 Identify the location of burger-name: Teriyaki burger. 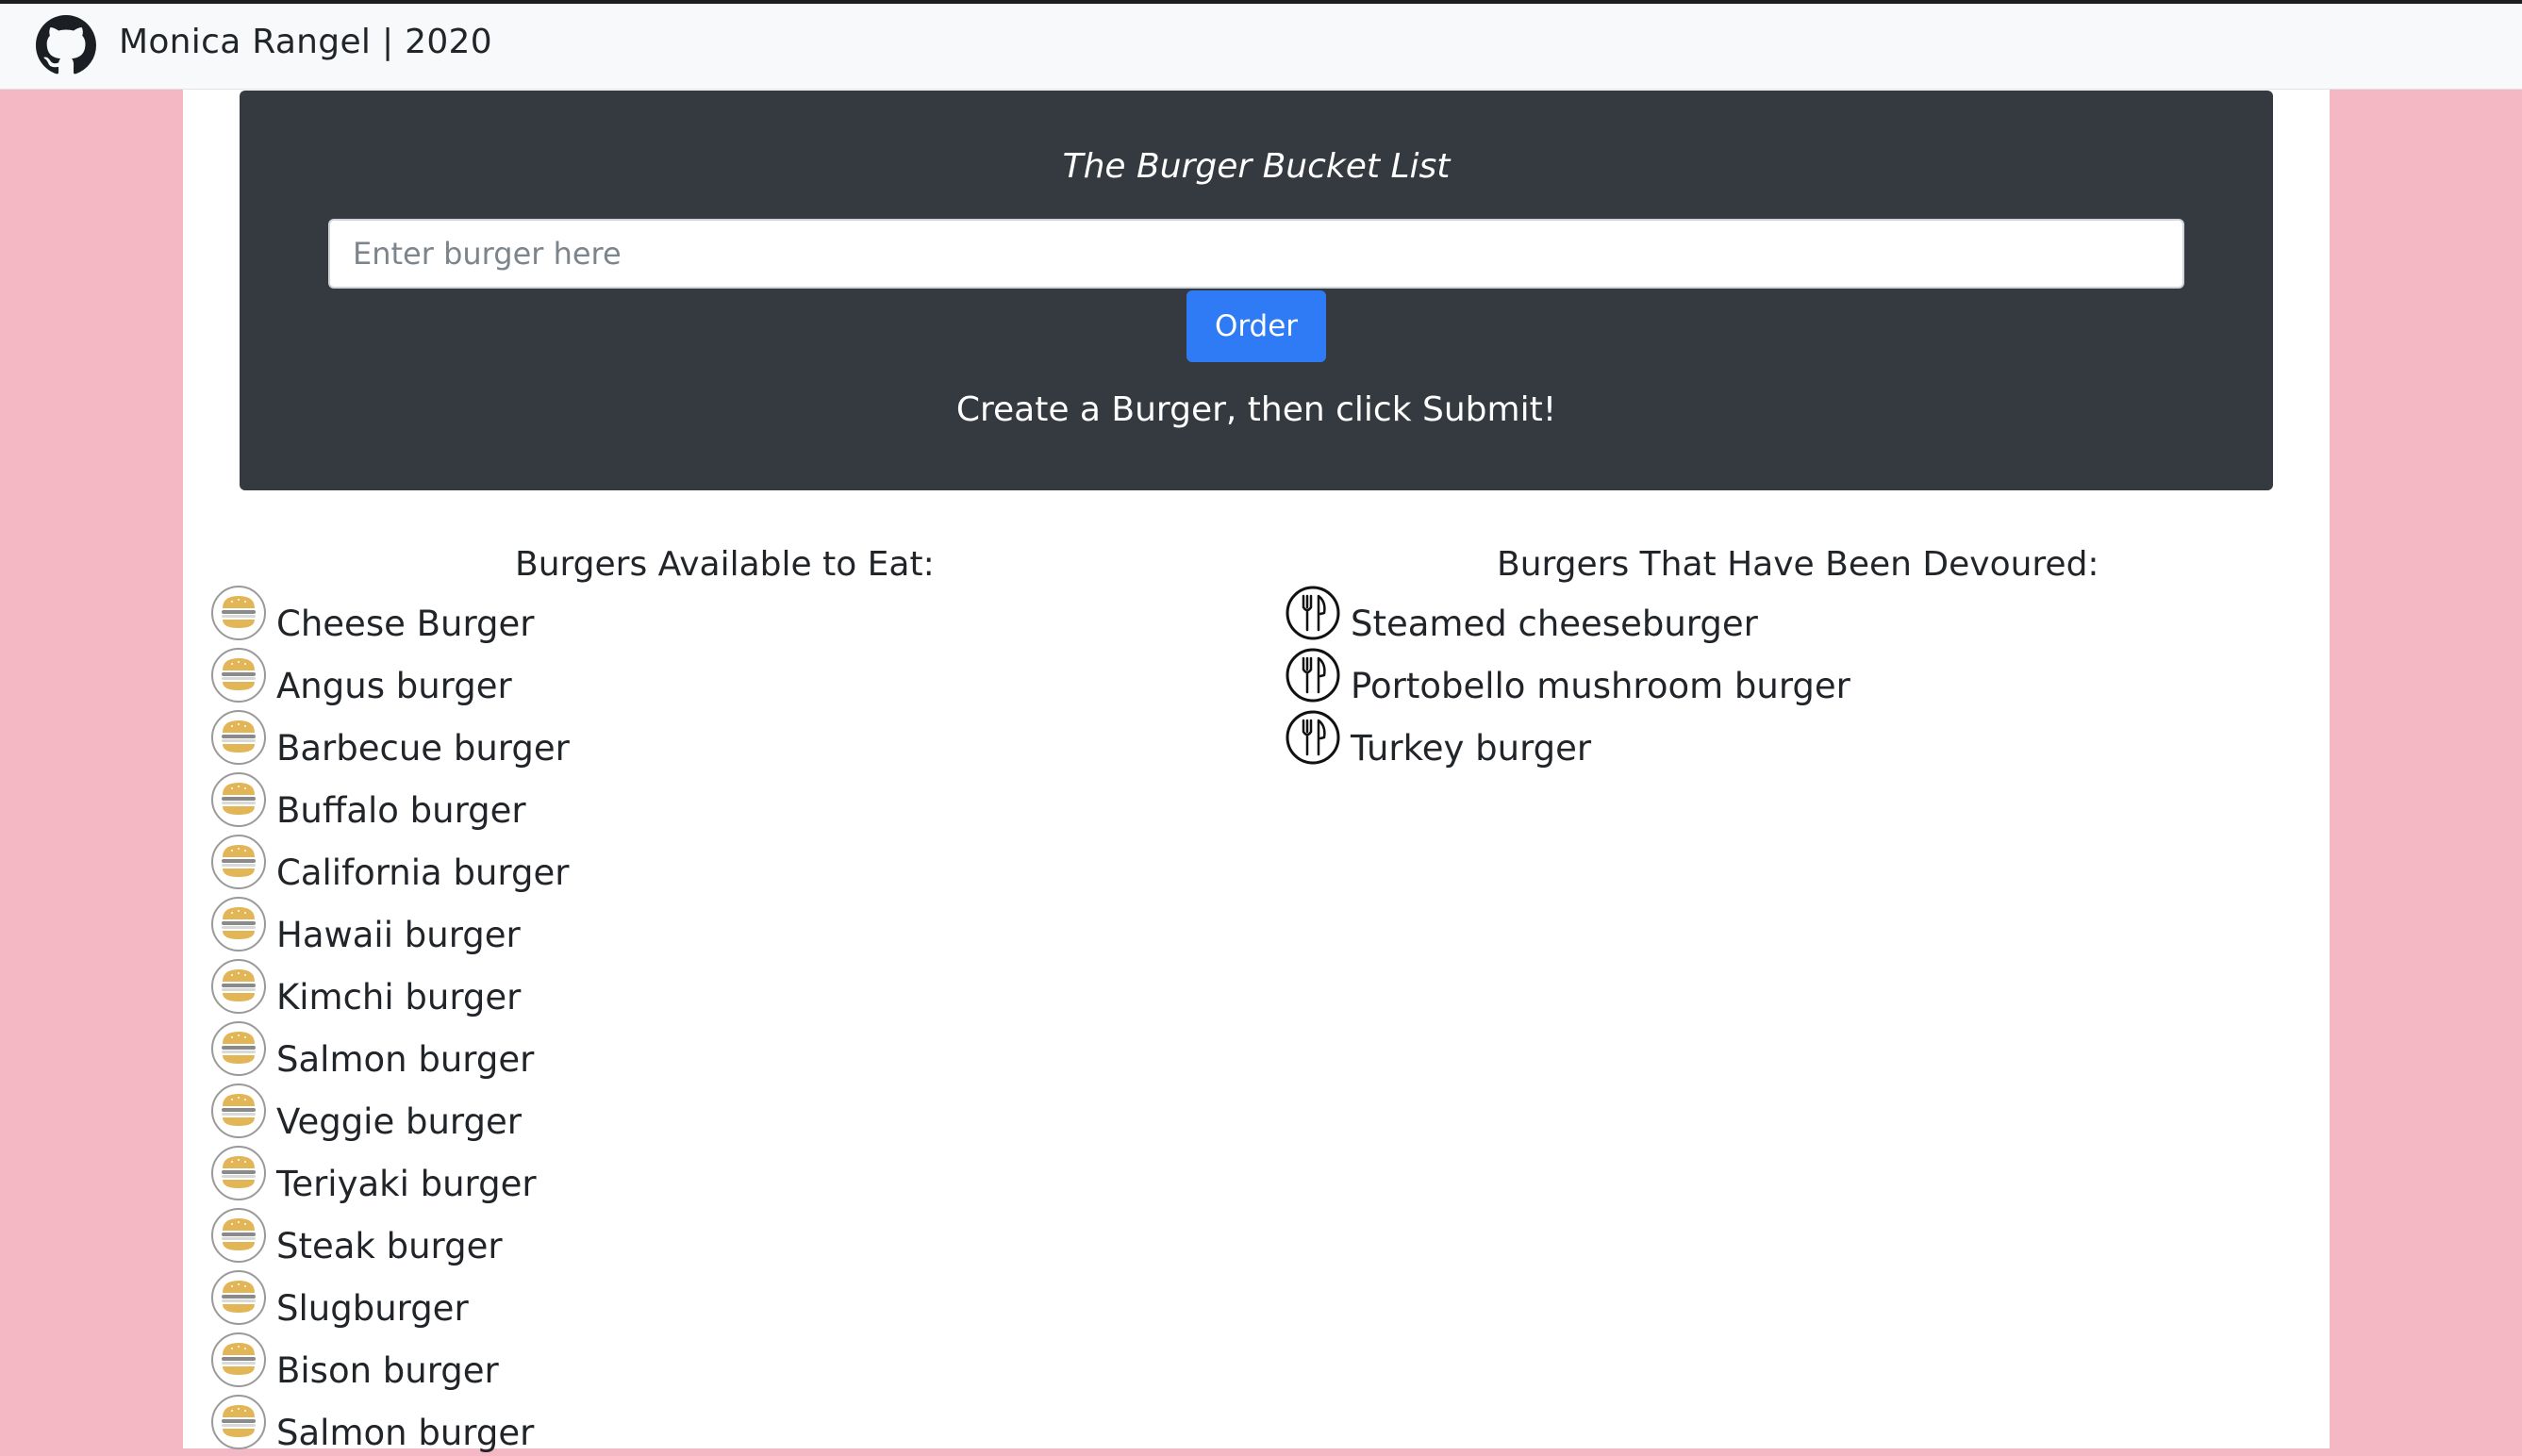
(406, 1184).